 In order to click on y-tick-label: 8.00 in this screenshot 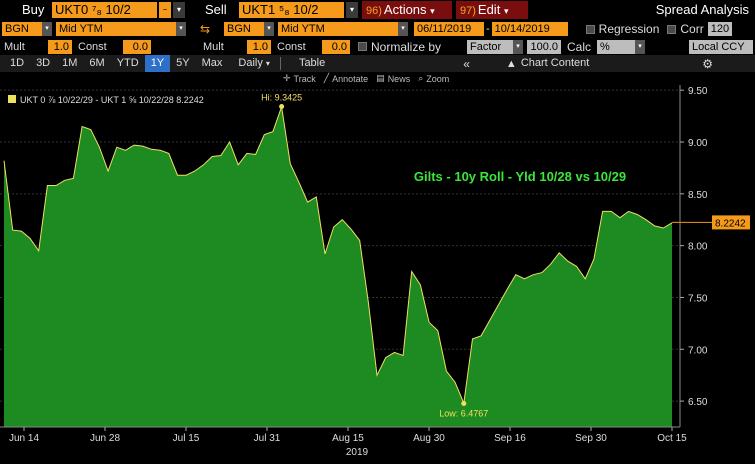, I will do `click(698, 247)`.